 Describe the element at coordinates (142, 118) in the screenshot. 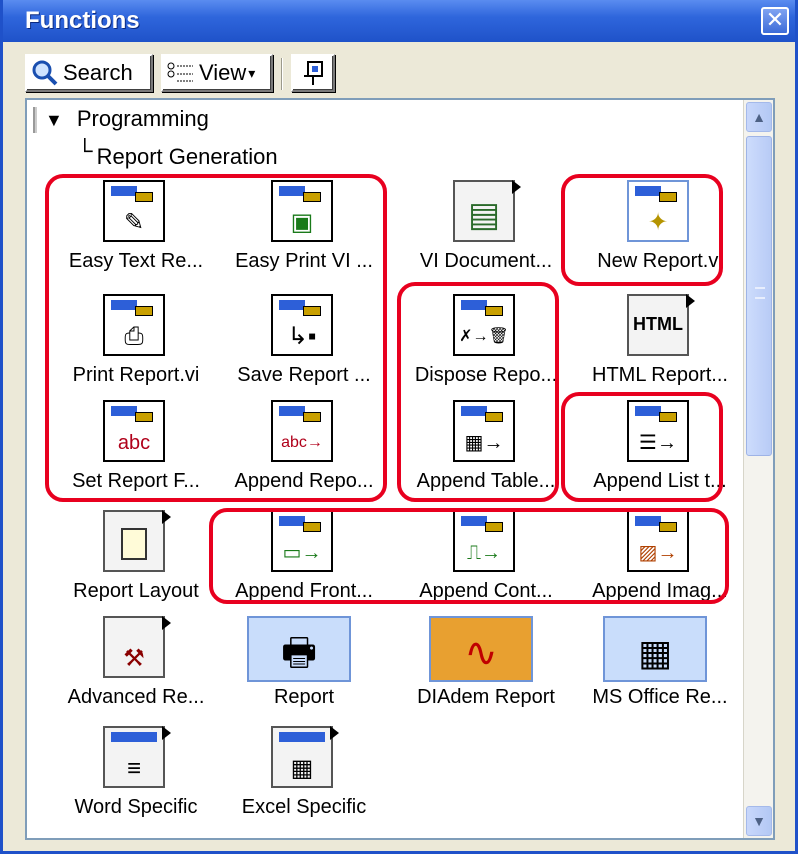

I see `tree-label-programming: Programming` at that location.